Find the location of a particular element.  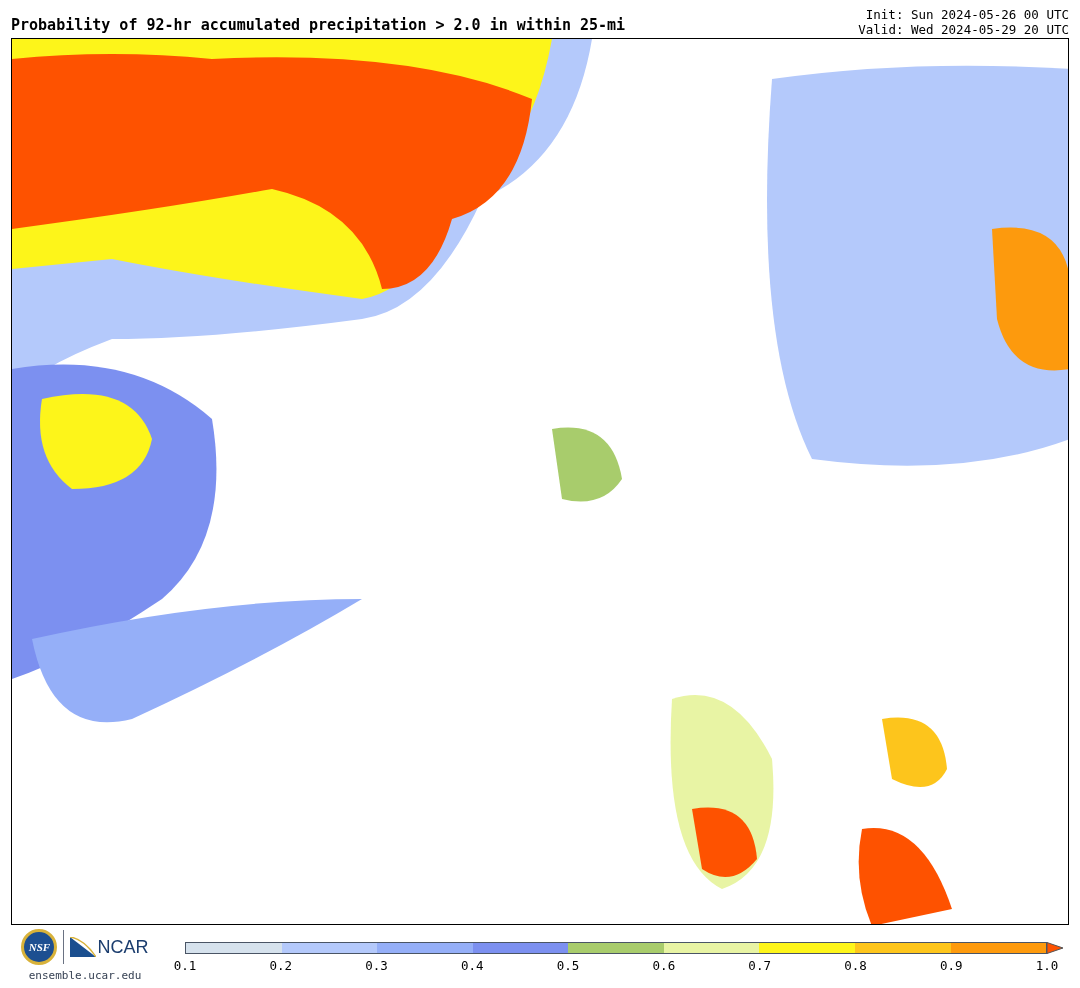

tick-label: 0.2 is located at coordinates (281, 965).